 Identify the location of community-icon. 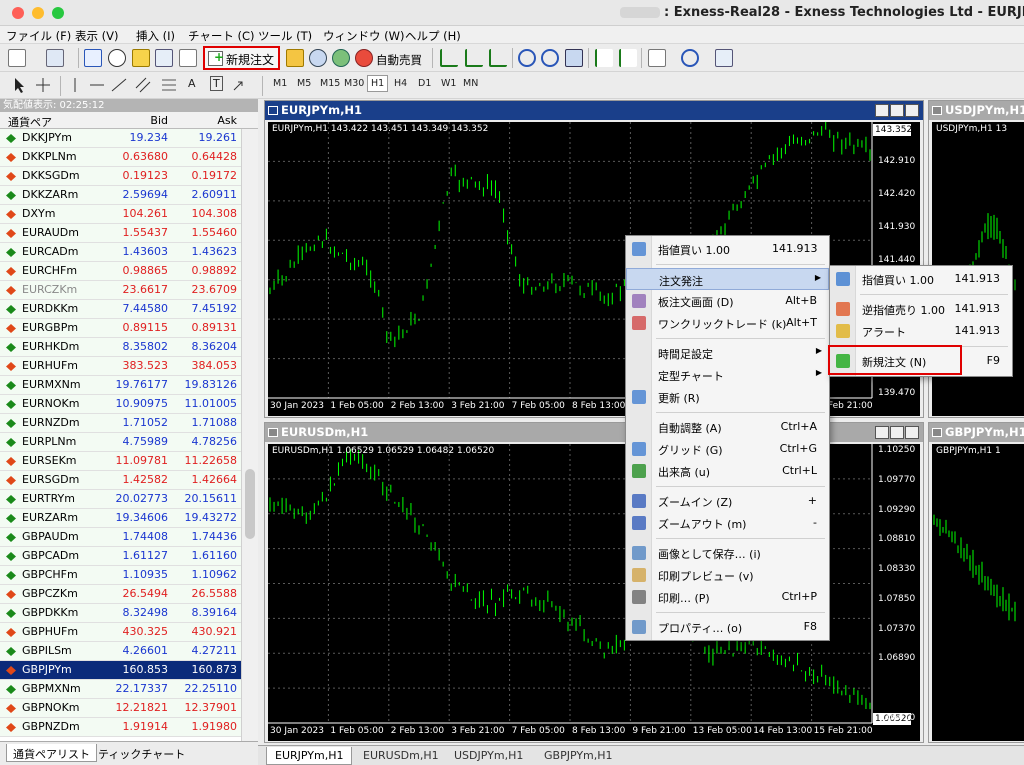
(318, 58).